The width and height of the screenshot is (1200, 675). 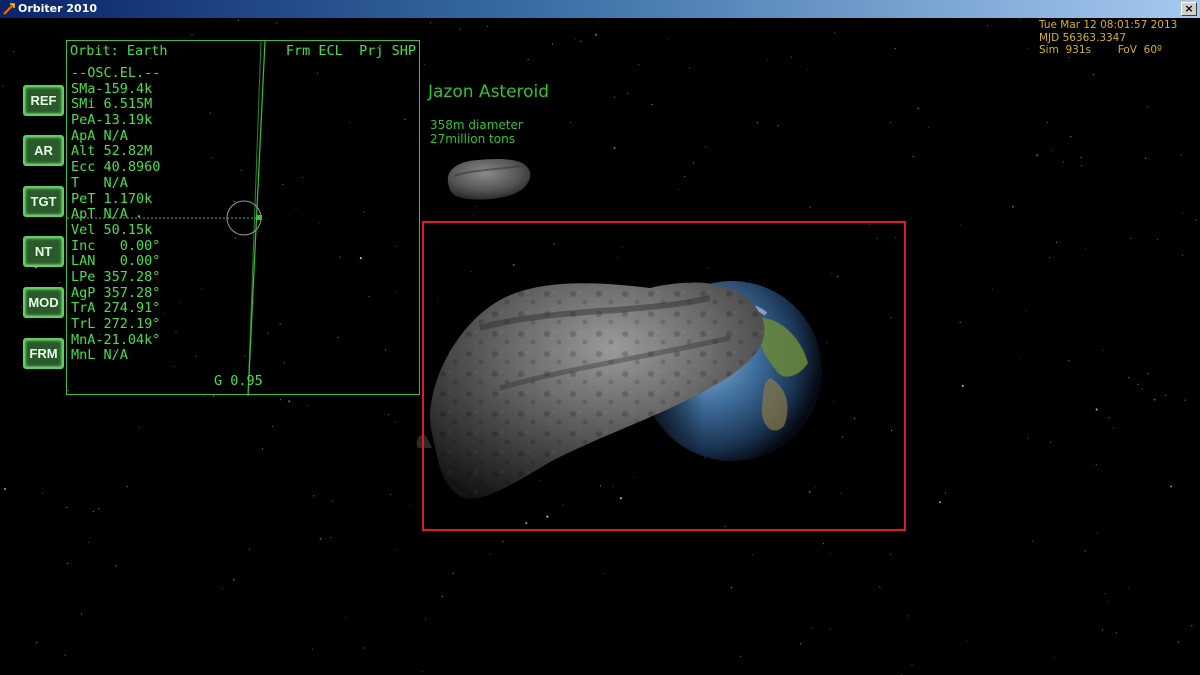 I want to click on mfd-footer-gravity: G 0.95, so click(x=238, y=381).